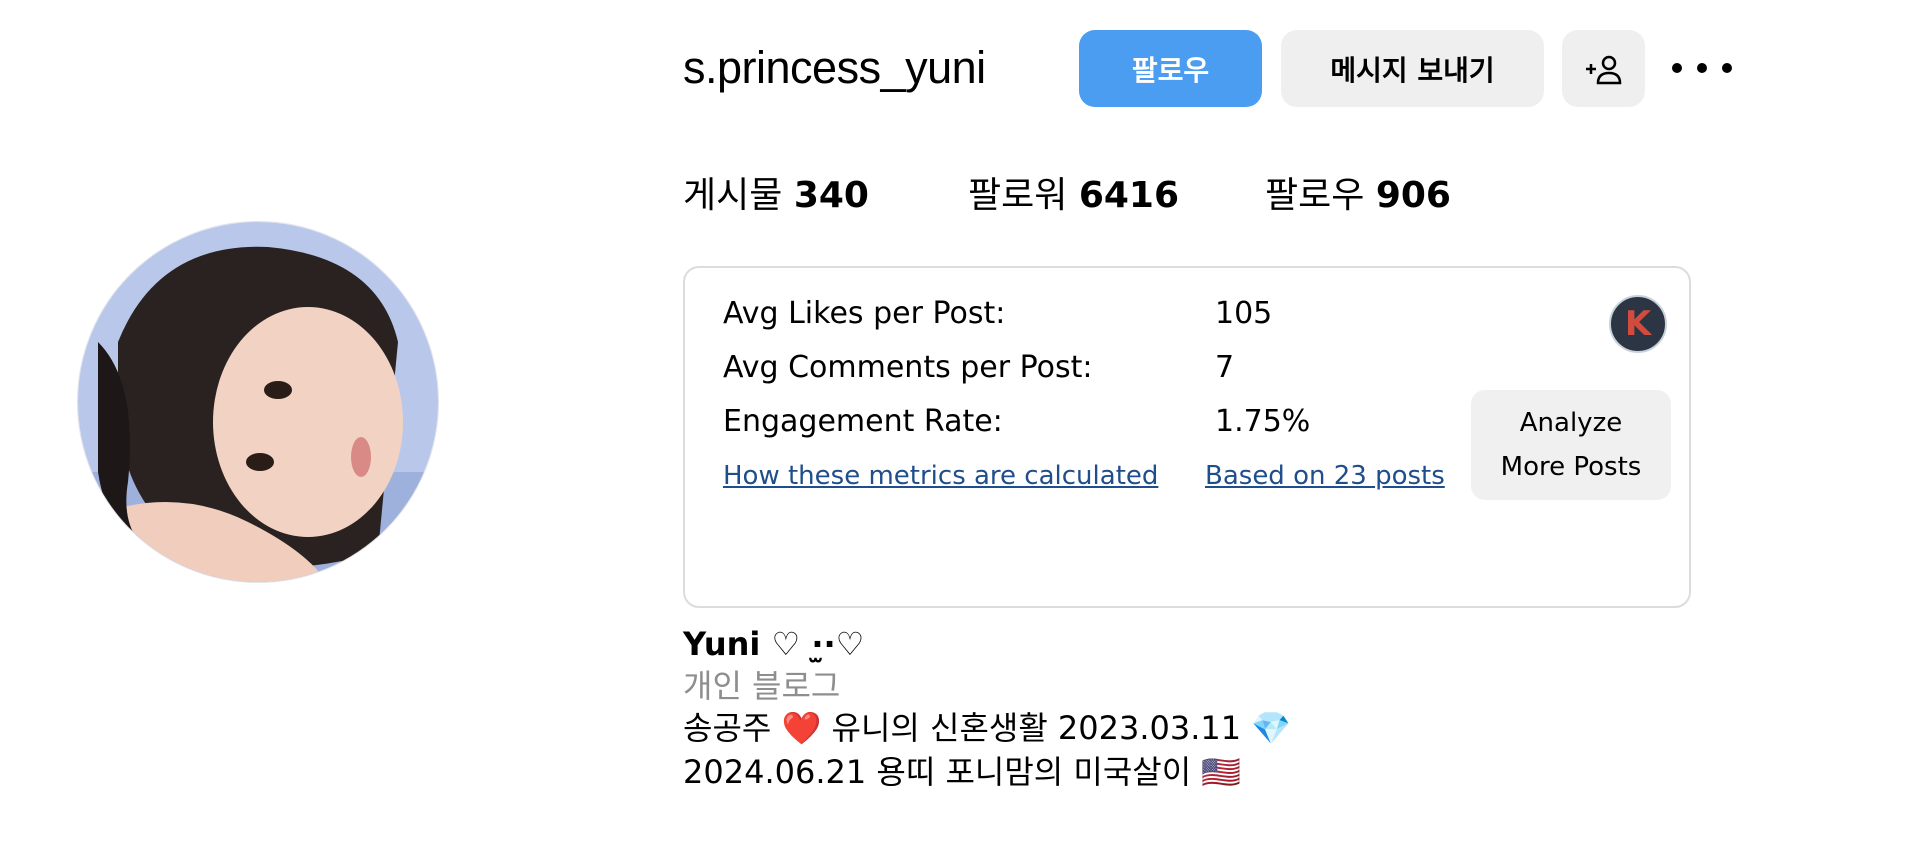 This screenshot has width=1920, height=857. What do you see at coordinates (962, 772) in the screenshot?
I see `bio-text-line: 2024.06.21 용띠 포니맘의 미국살이 🇺🇸` at bounding box center [962, 772].